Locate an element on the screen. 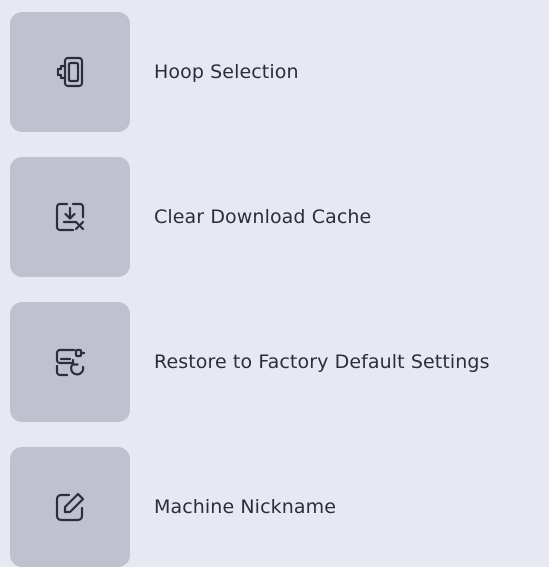 The width and height of the screenshot is (549, 567). machine-nickname-tile is located at coordinates (70, 507).